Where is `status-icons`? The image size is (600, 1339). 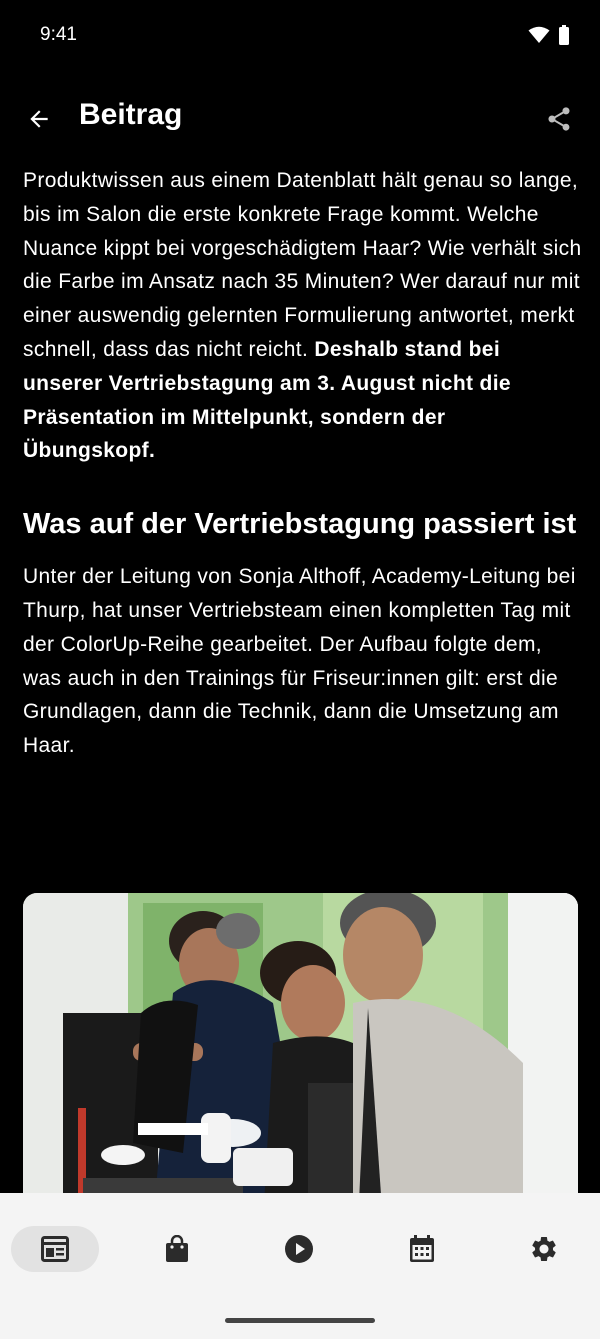 status-icons is located at coordinates (549, 35).